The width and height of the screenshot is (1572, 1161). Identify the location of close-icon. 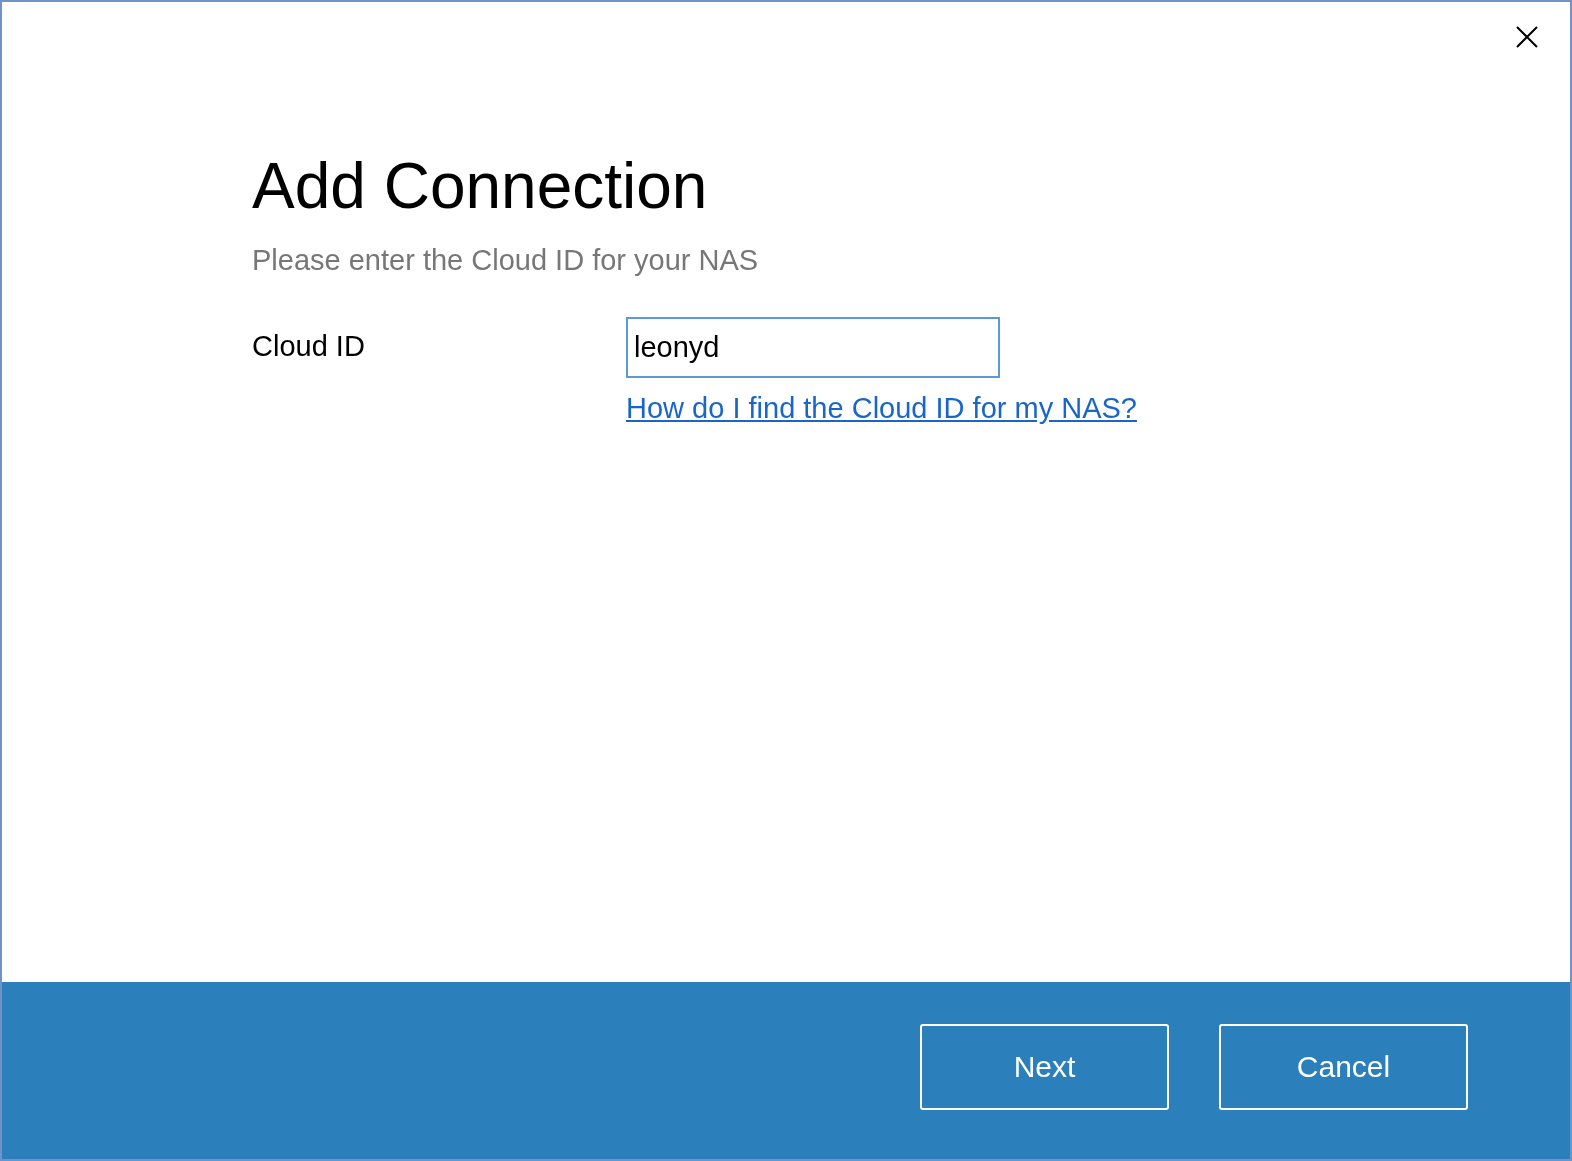
(1527, 37).